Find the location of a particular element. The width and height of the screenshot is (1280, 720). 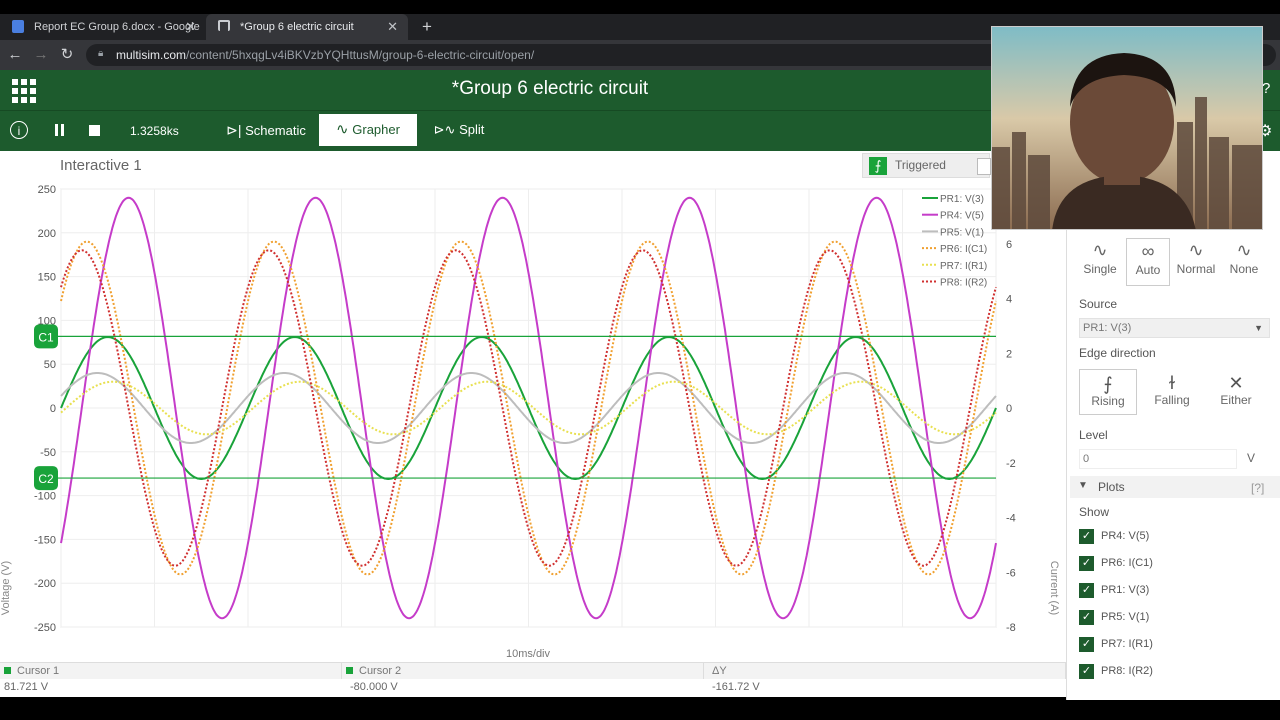

legend-label: PR6: I(C1) is located at coordinates (963, 249).